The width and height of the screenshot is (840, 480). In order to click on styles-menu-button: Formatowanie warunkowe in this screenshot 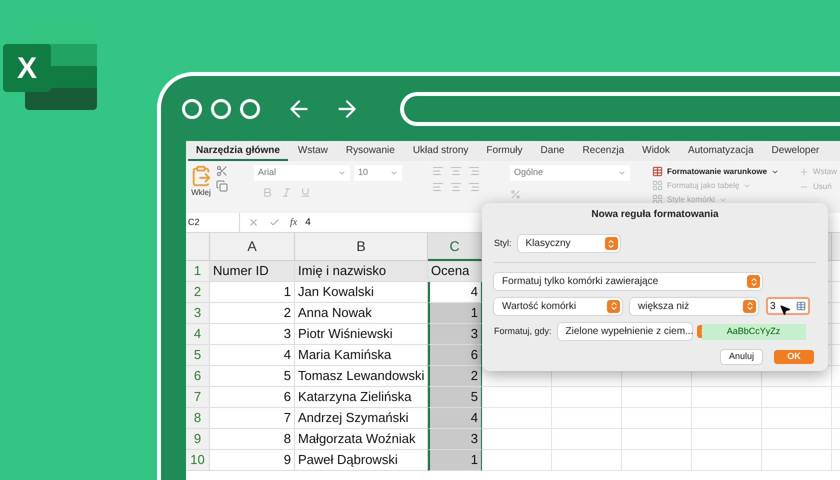, I will do `click(716, 171)`.